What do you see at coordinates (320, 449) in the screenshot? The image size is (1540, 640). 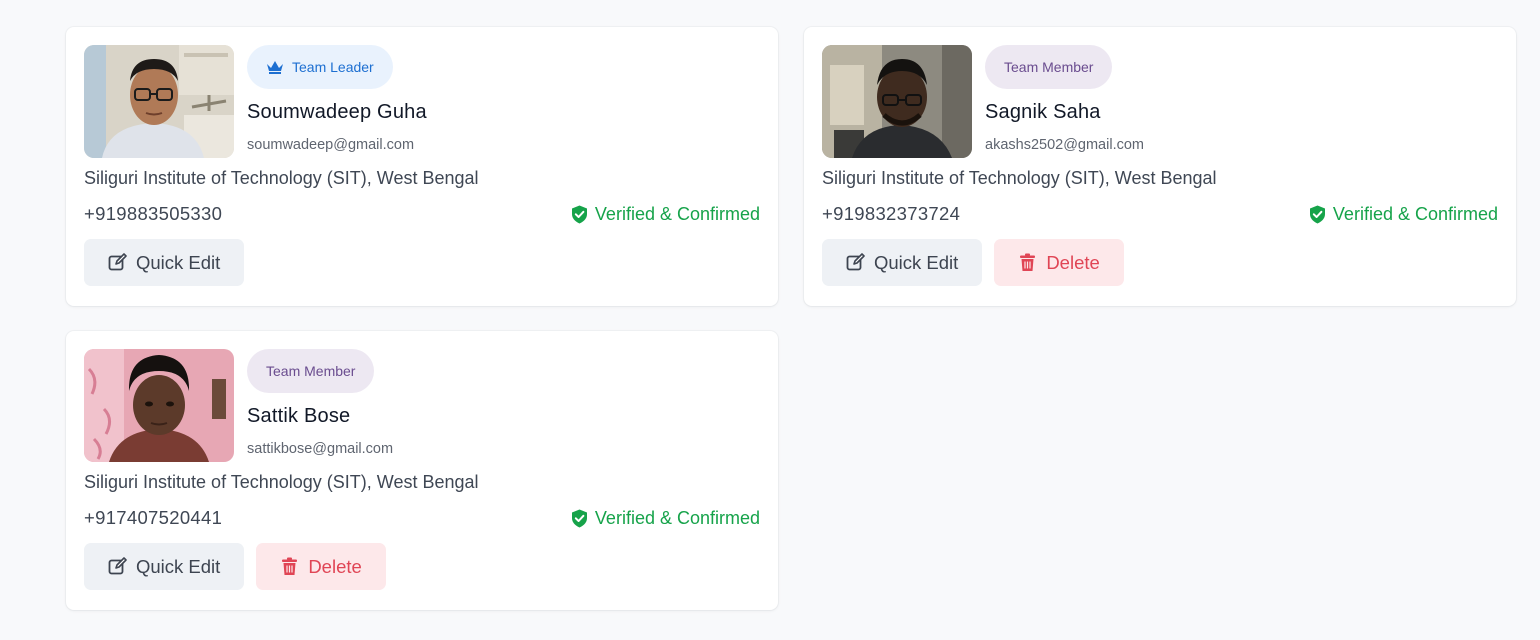 I see `member-email: sattikbose@gmail.com` at bounding box center [320, 449].